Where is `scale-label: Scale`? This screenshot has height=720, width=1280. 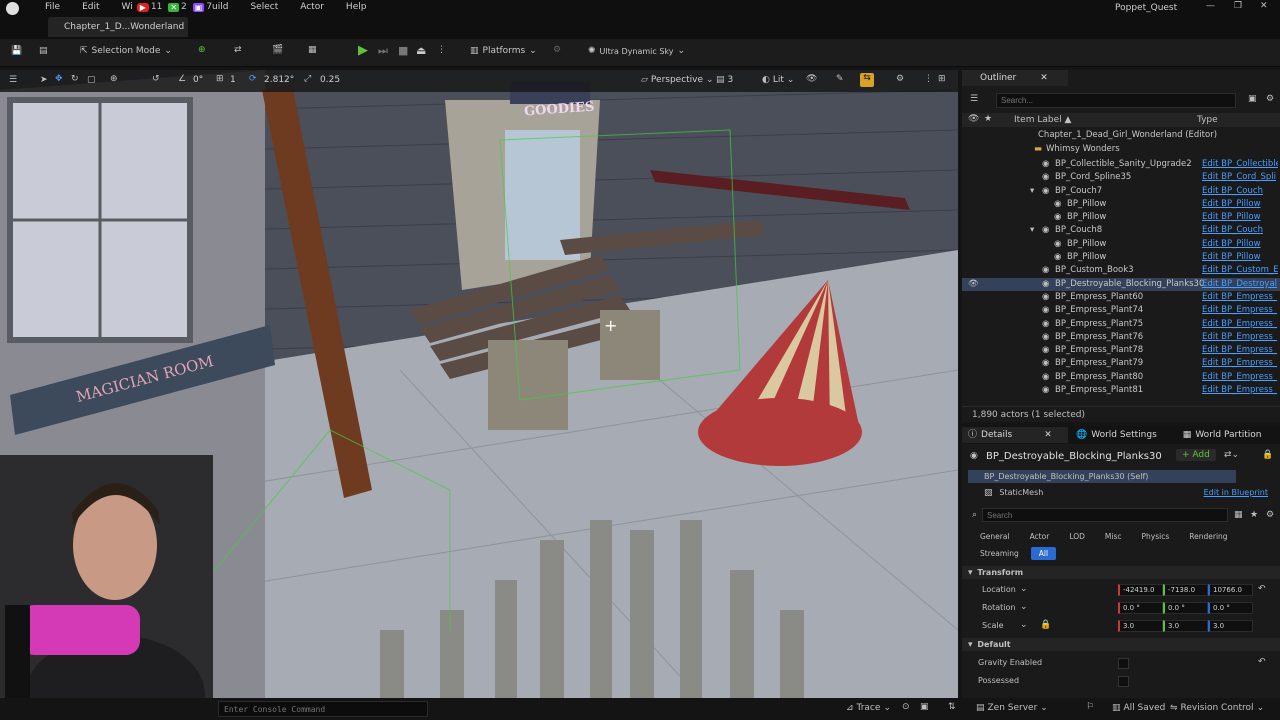
scale-label: Scale is located at coordinates (993, 625).